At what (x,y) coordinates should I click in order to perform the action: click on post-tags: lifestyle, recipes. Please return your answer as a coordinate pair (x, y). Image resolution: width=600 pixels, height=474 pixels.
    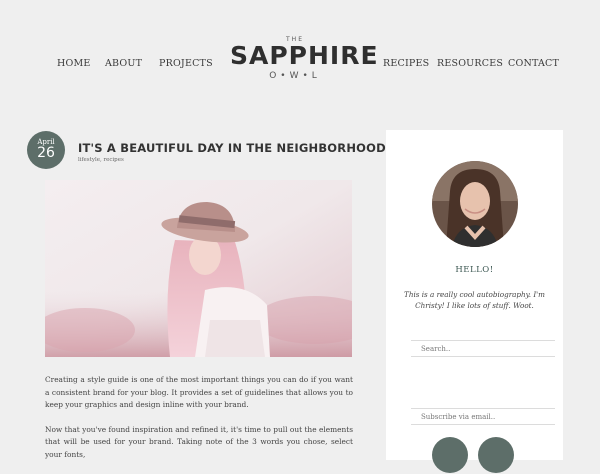
    Looking at the image, I should click on (101, 160).